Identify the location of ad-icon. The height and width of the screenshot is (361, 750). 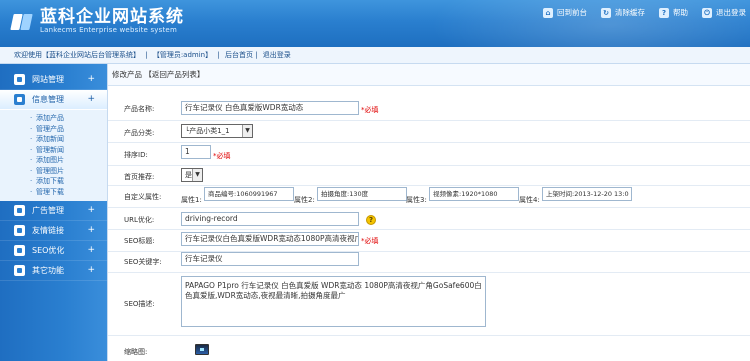
(19, 210).